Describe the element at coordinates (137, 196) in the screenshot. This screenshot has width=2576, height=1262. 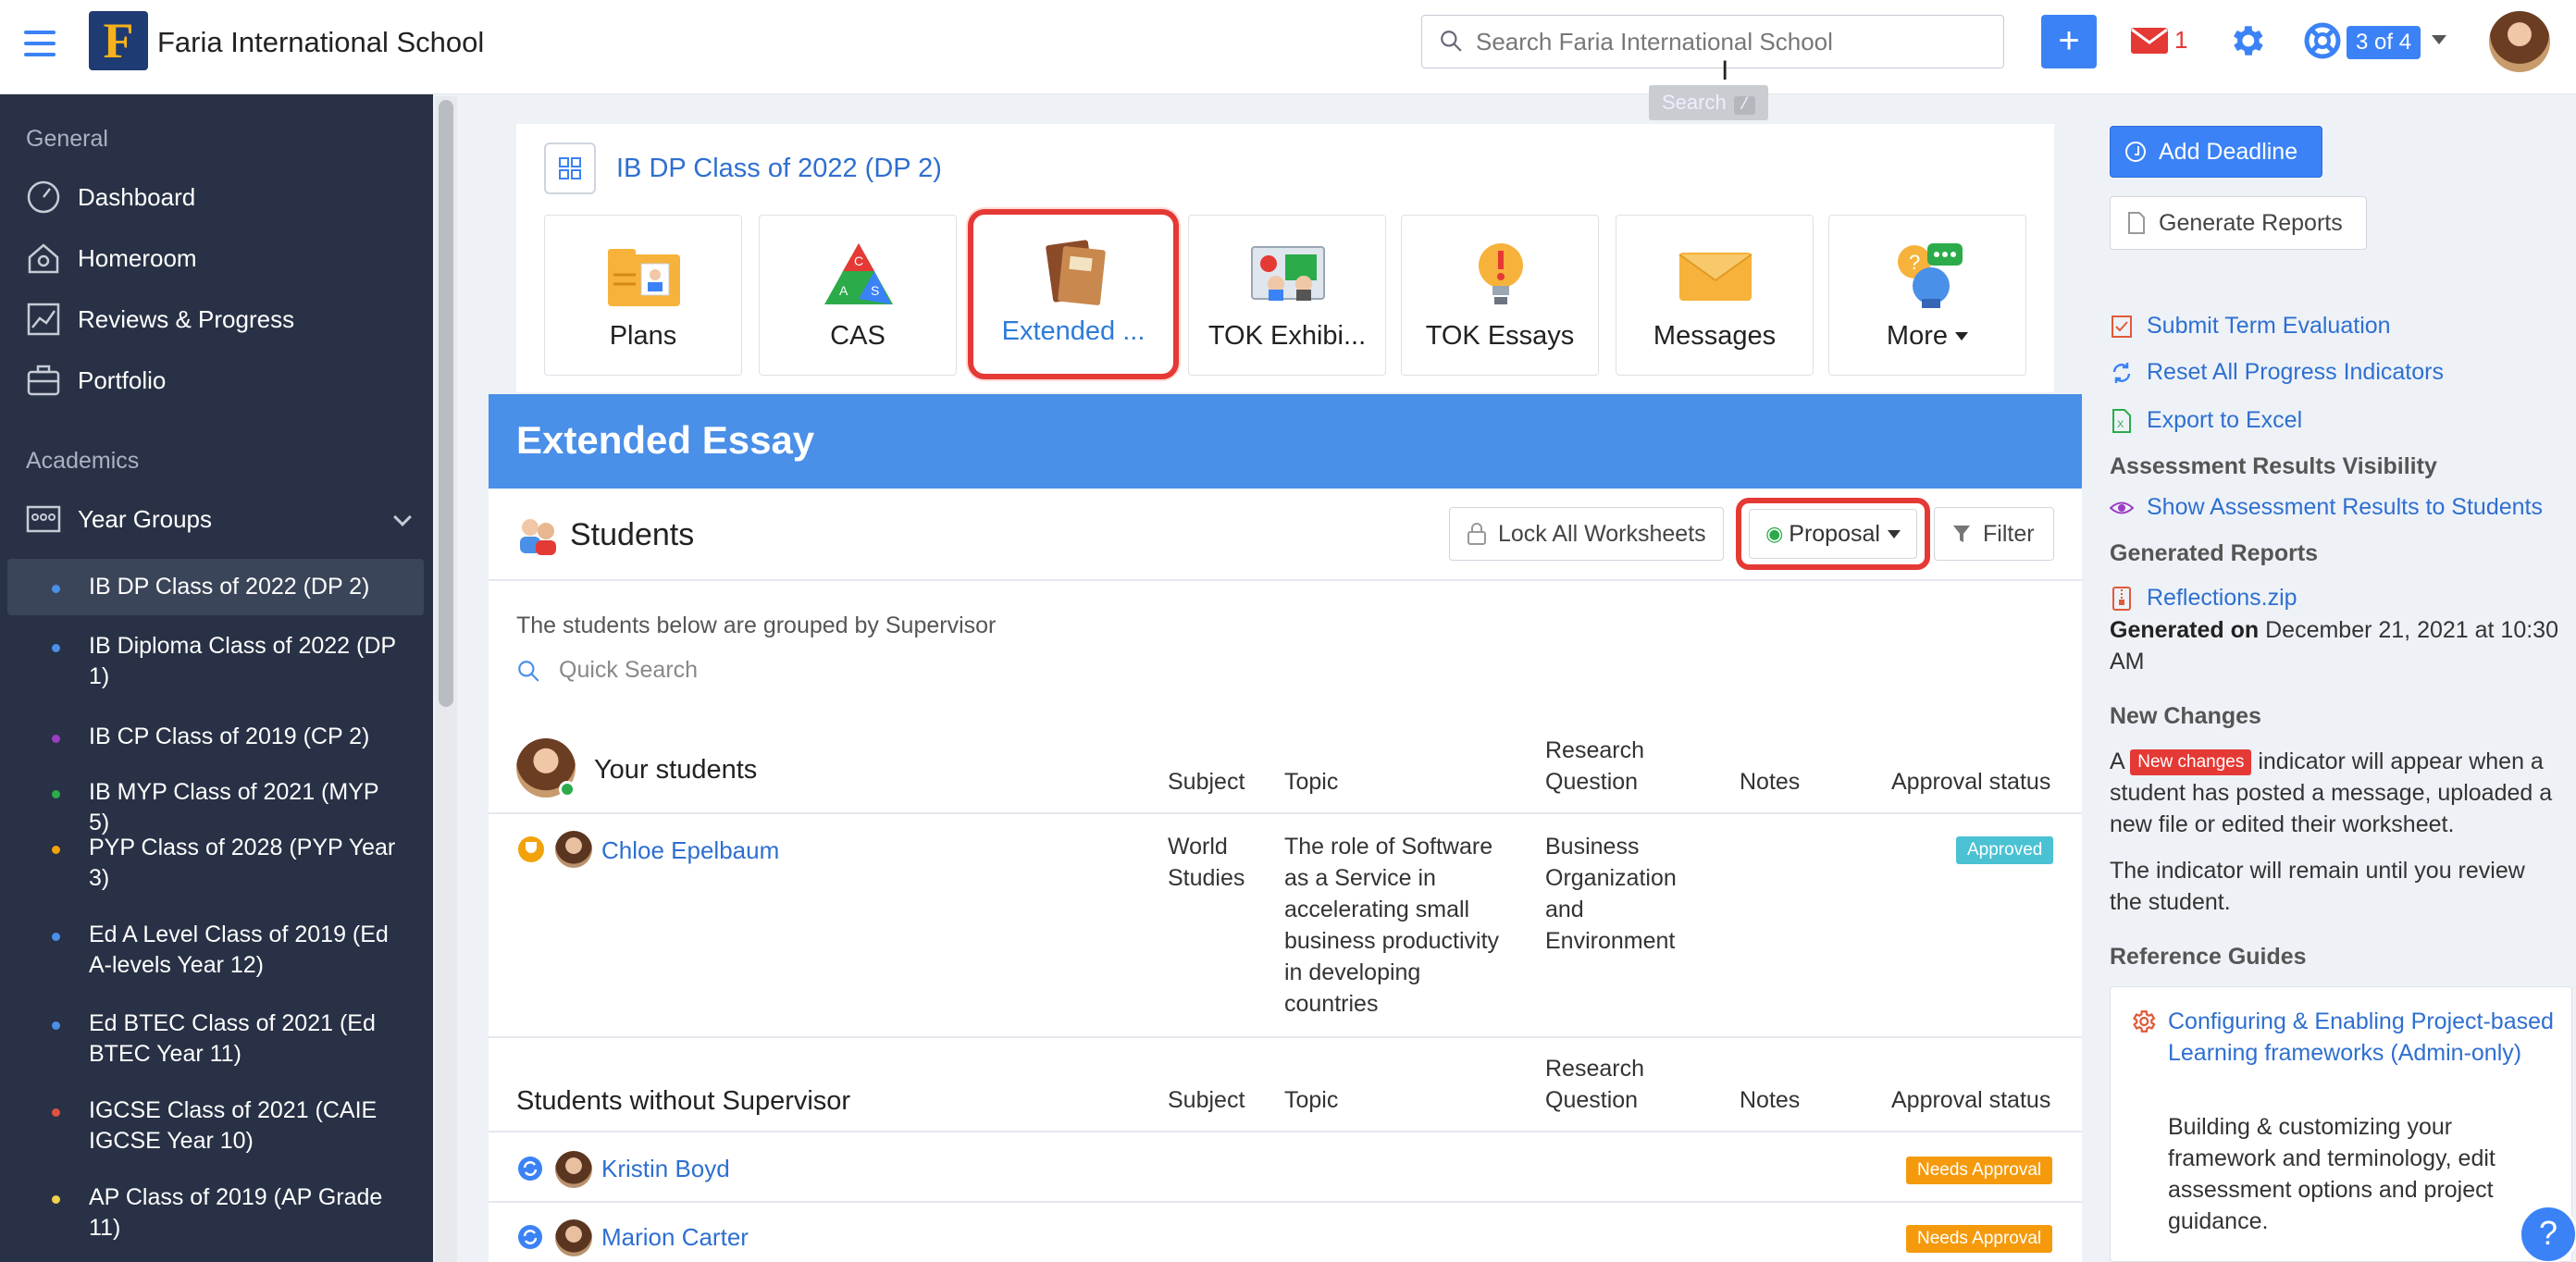
I see `sidebar-item-label: Dashboard` at that location.